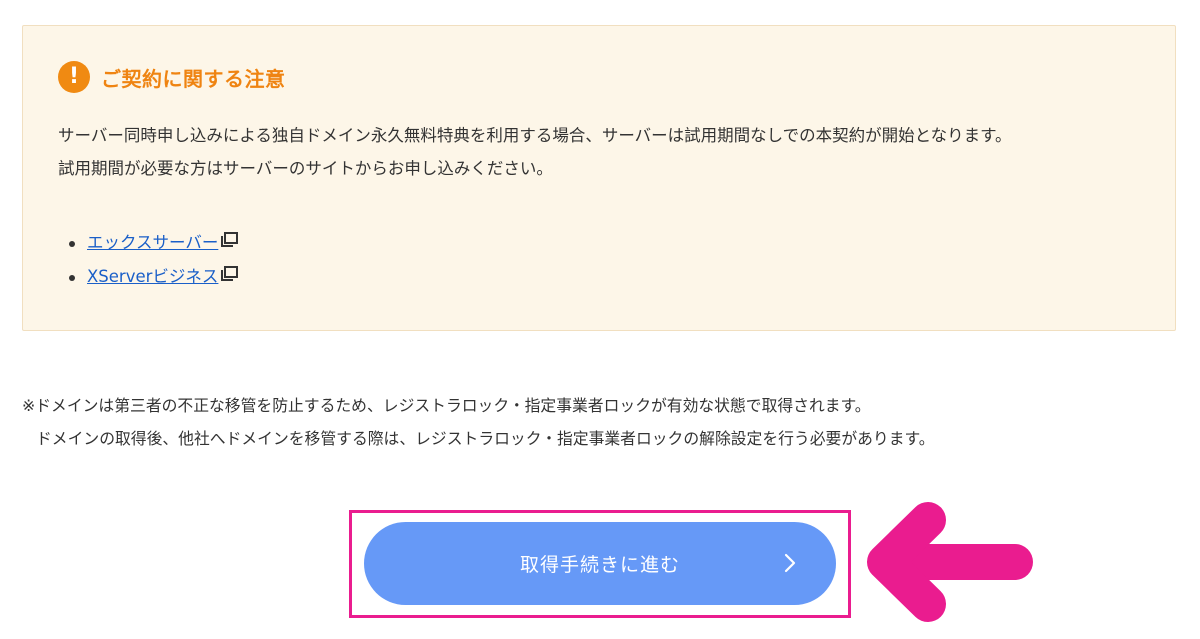 This screenshot has height=639, width=1200. I want to click on notice-title: ご契約に関する注意, so click(193, 78).